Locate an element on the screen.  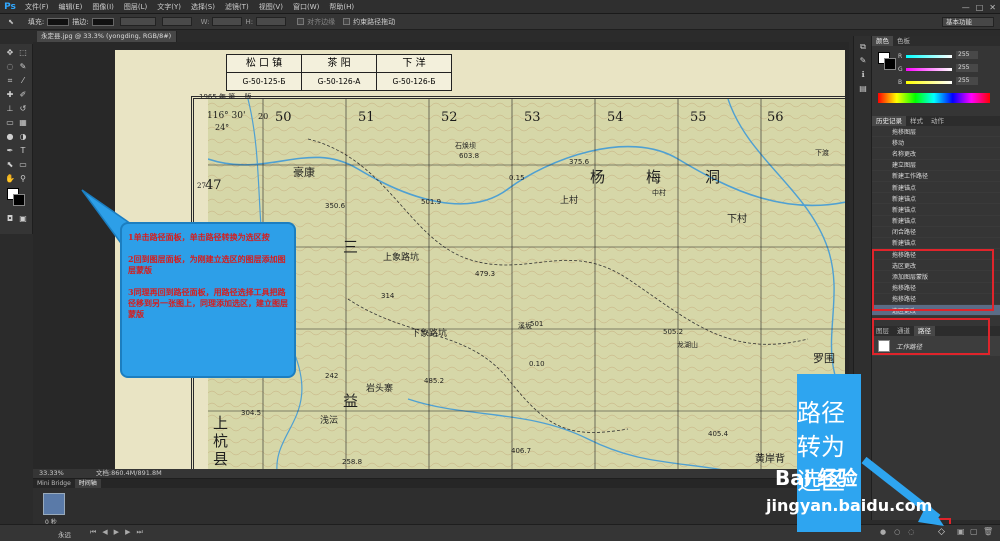
green-label: G is located at coordinates (900, 69).